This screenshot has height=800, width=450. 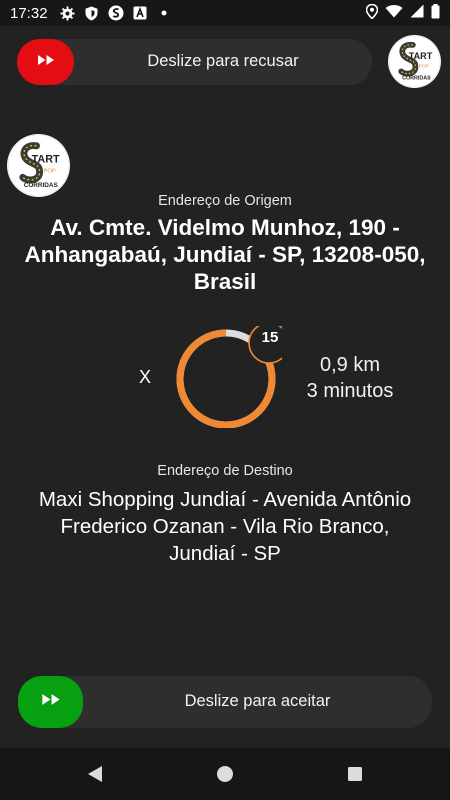 What do you see at coordinates (116, 13) in the screenshot?
I see `app-notification-icon` at bounding box center [116, 13].